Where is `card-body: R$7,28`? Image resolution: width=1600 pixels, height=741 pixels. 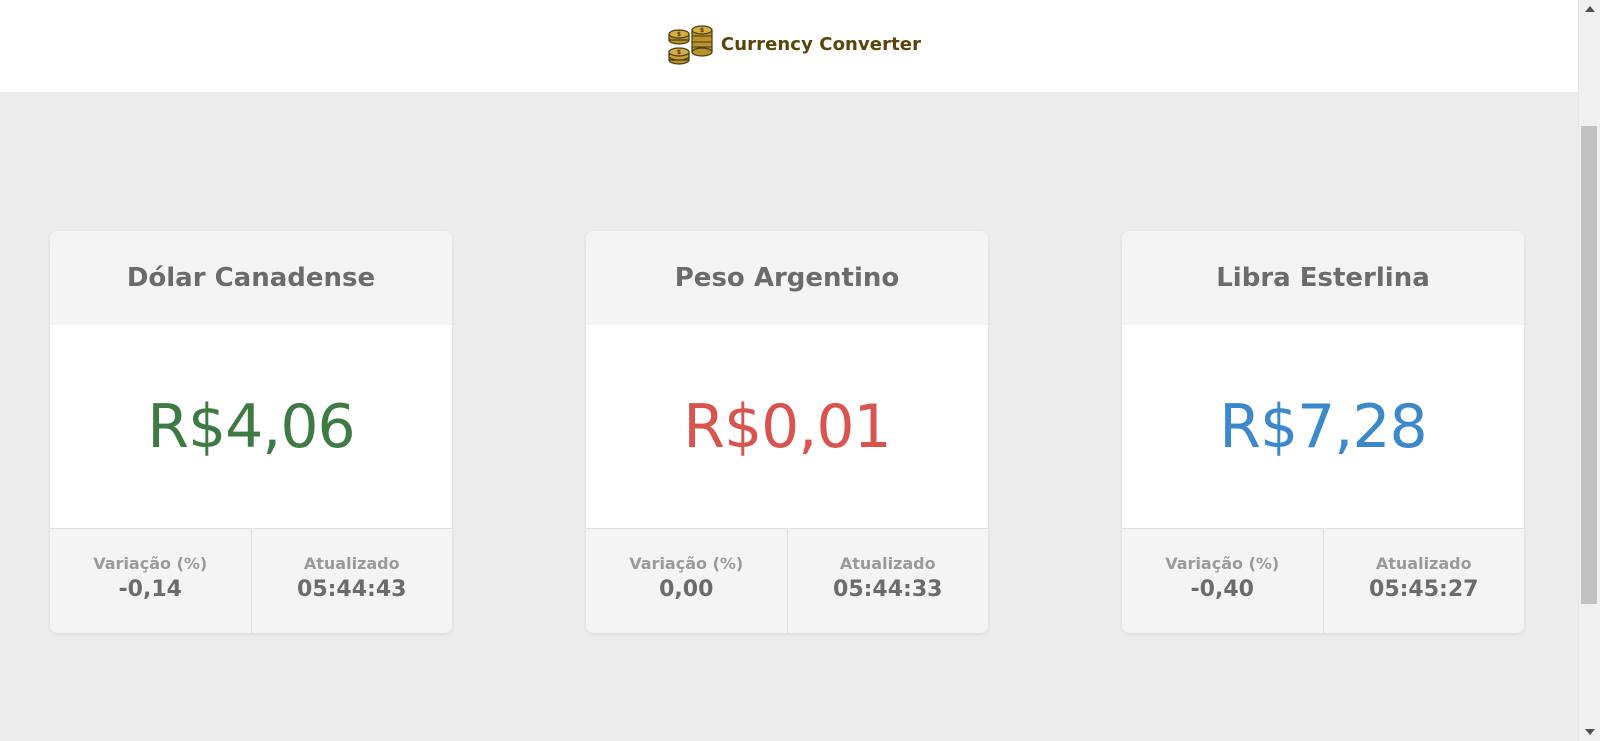 card-body: R$7,28 is located at coordinates (1323, 426).